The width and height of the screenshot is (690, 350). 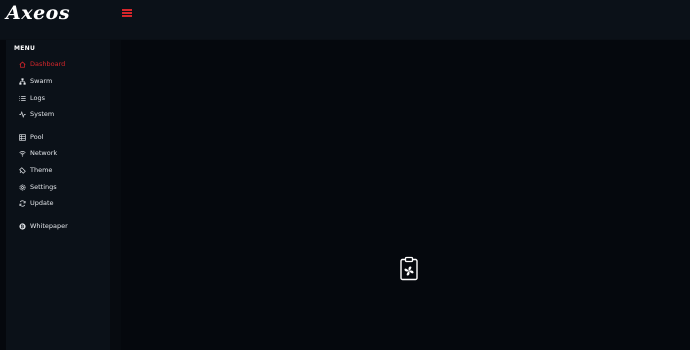 What do you see at coordinates (345, 20) in the screenshot?
I see `top-bar: Axeos` at bounding box center [345, 20].